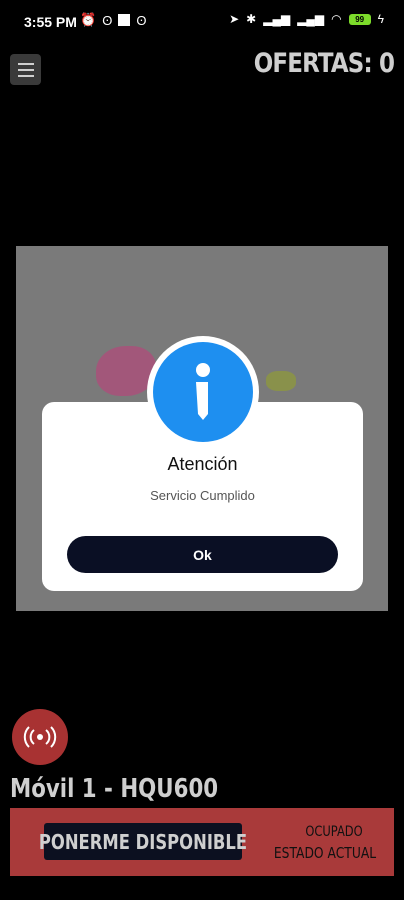 This screenshot has width=404, height=900. Describe the element at coordinates (311, 19) in the screenshot. I see `signal-icon-2: ▂▄▆` at that location.